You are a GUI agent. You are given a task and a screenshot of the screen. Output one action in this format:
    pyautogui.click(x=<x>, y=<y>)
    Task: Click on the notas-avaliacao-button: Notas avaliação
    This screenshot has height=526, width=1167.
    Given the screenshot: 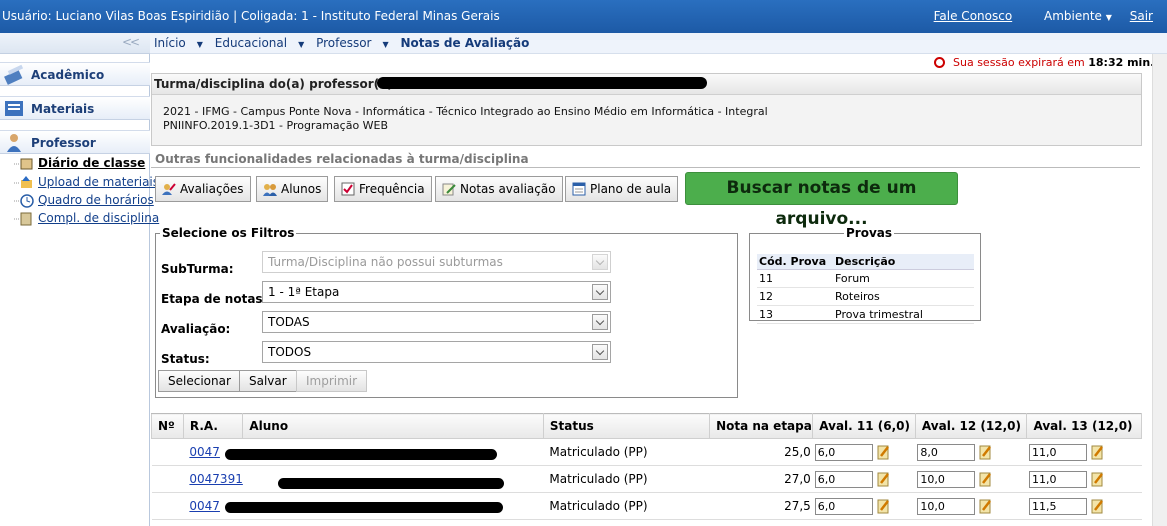 What is the action you would take?
    pyautogui.click(x=499, y=189)
    